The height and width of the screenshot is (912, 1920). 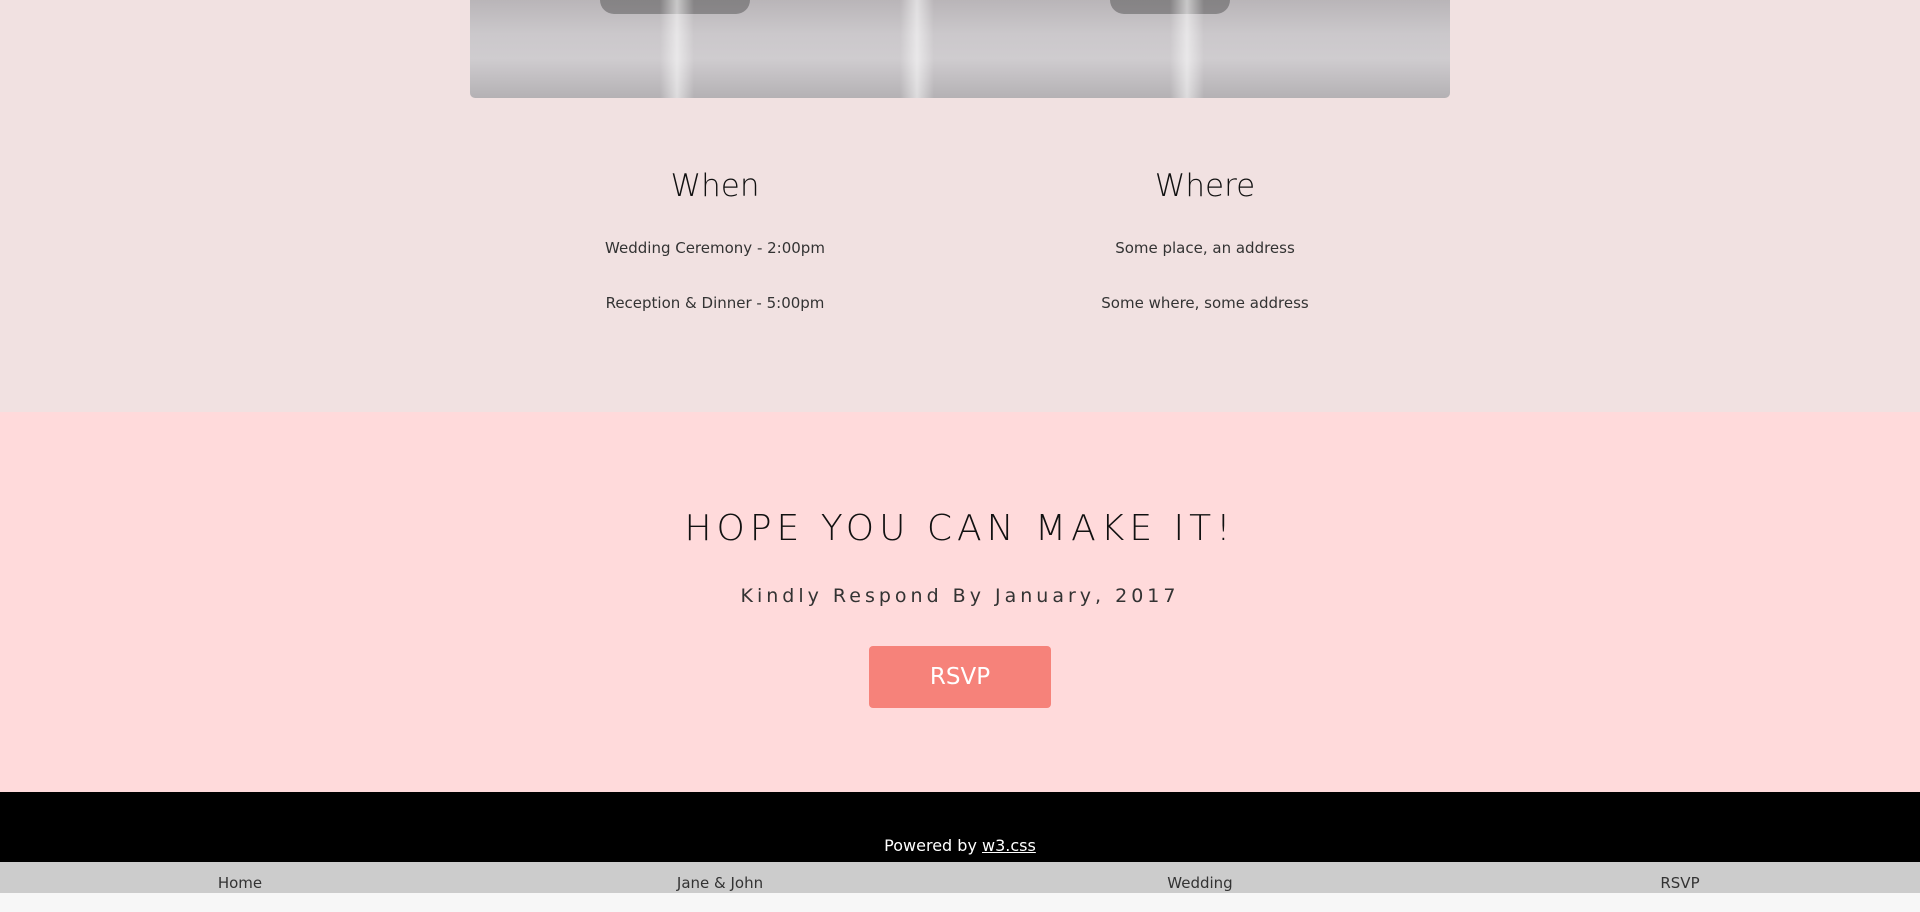 I want to click on when-heading: When, so click(x=715, y=186).